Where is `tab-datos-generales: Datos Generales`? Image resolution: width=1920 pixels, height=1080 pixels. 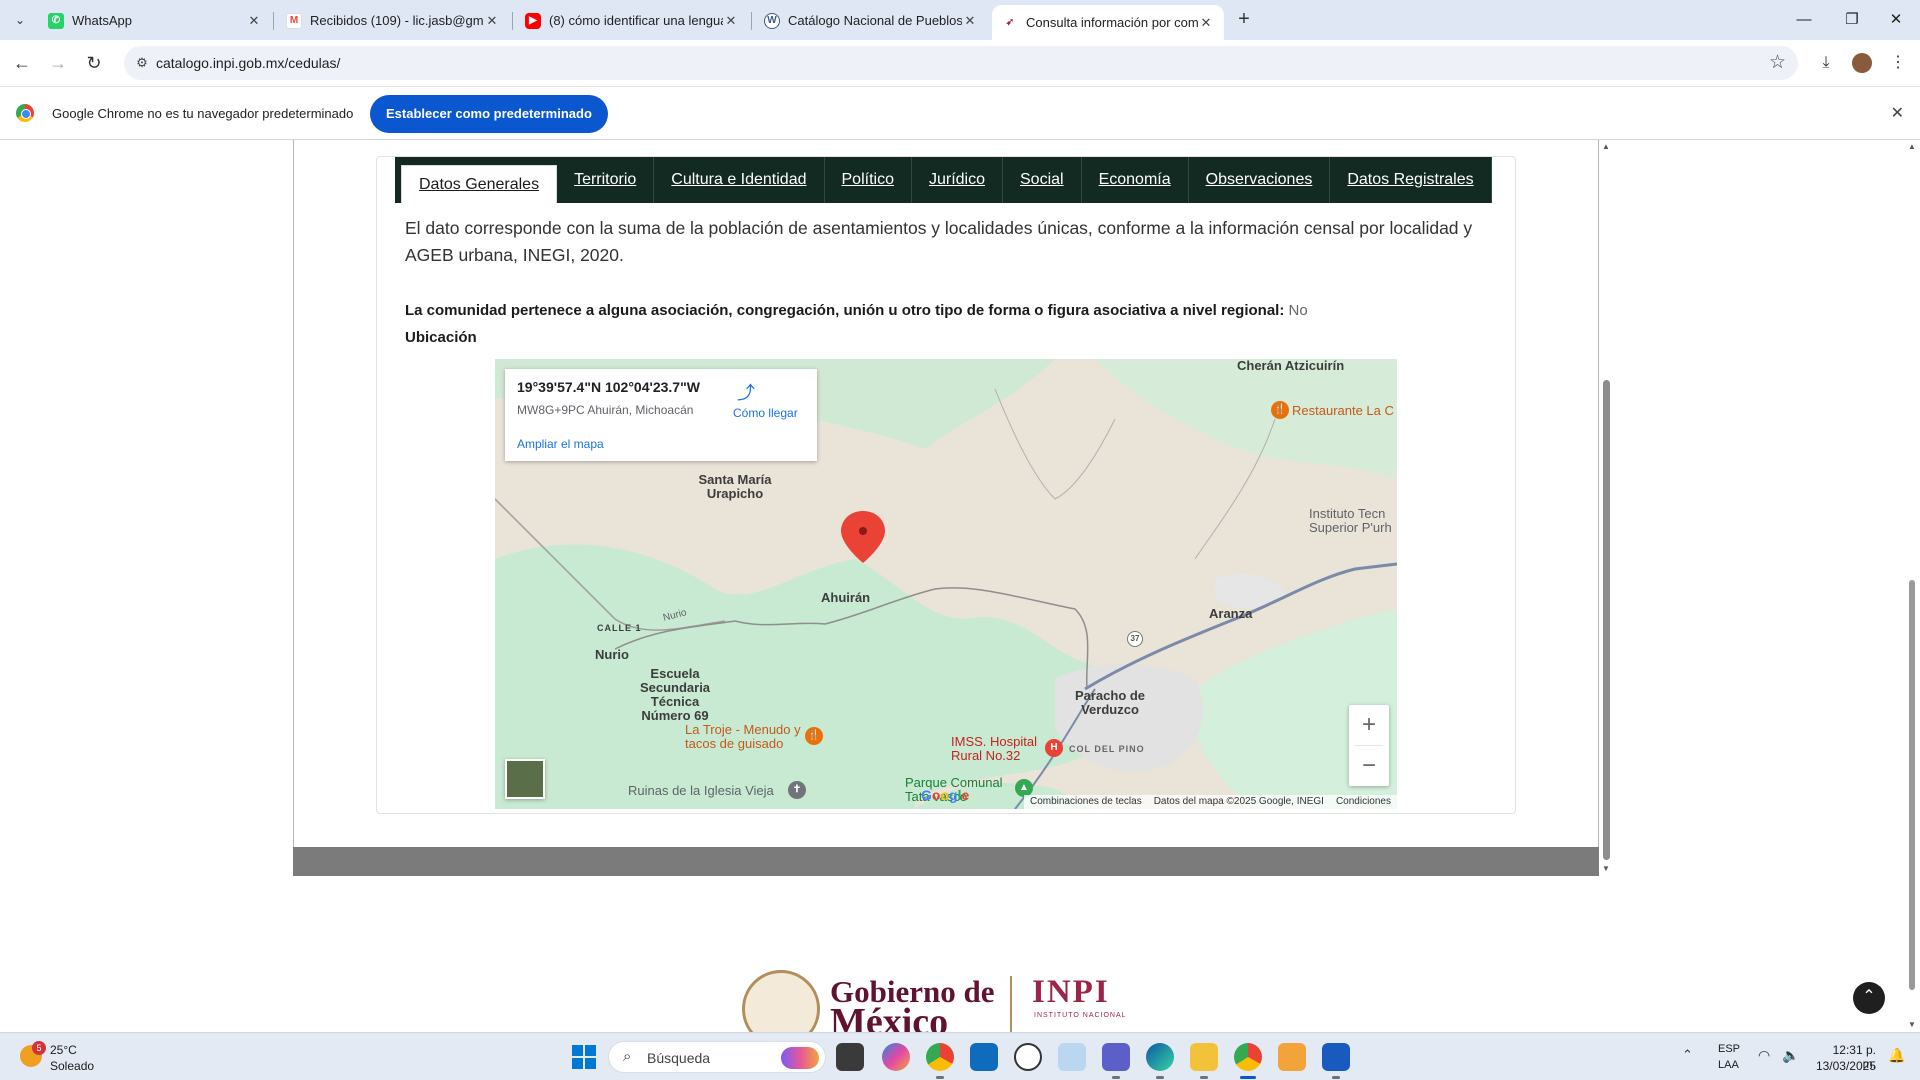 tab-datos-generales: Datos Generales is located at coordinates (479, 184).